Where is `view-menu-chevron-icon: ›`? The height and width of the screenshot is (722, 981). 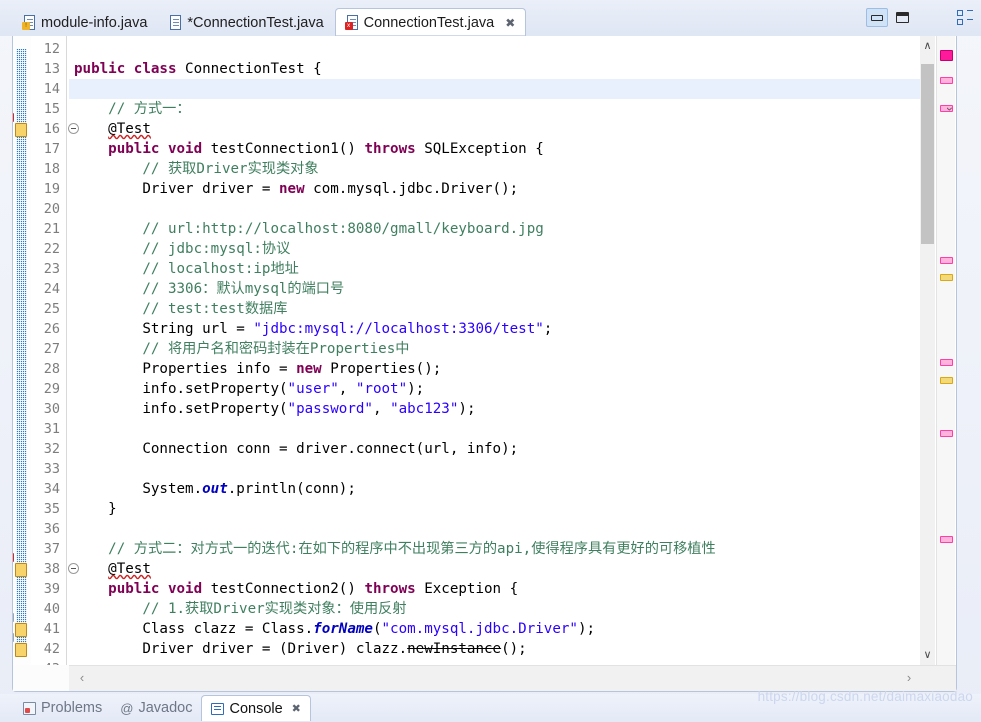 view-menu-chevron-icon: › is located at coordinates (950, 109).